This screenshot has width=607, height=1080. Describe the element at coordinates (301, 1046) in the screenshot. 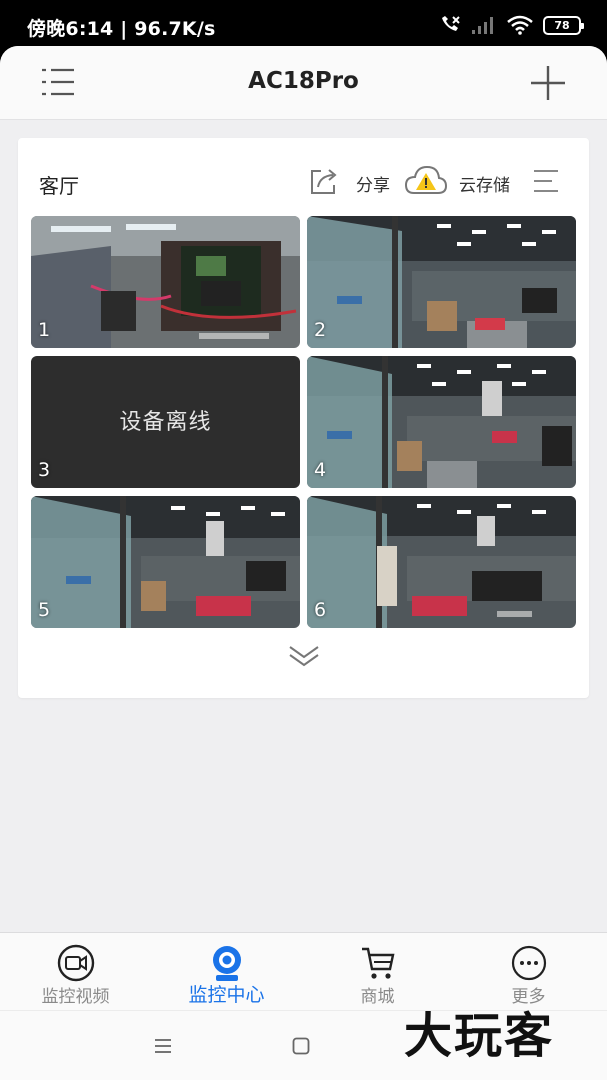

I see `home-icon` at that location.